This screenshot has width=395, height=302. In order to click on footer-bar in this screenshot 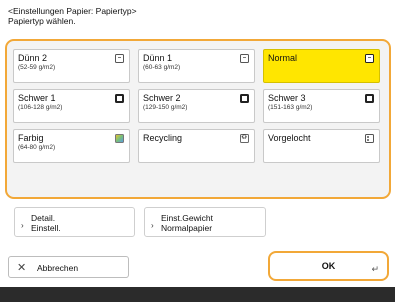, I will do `click(197, 294)`.